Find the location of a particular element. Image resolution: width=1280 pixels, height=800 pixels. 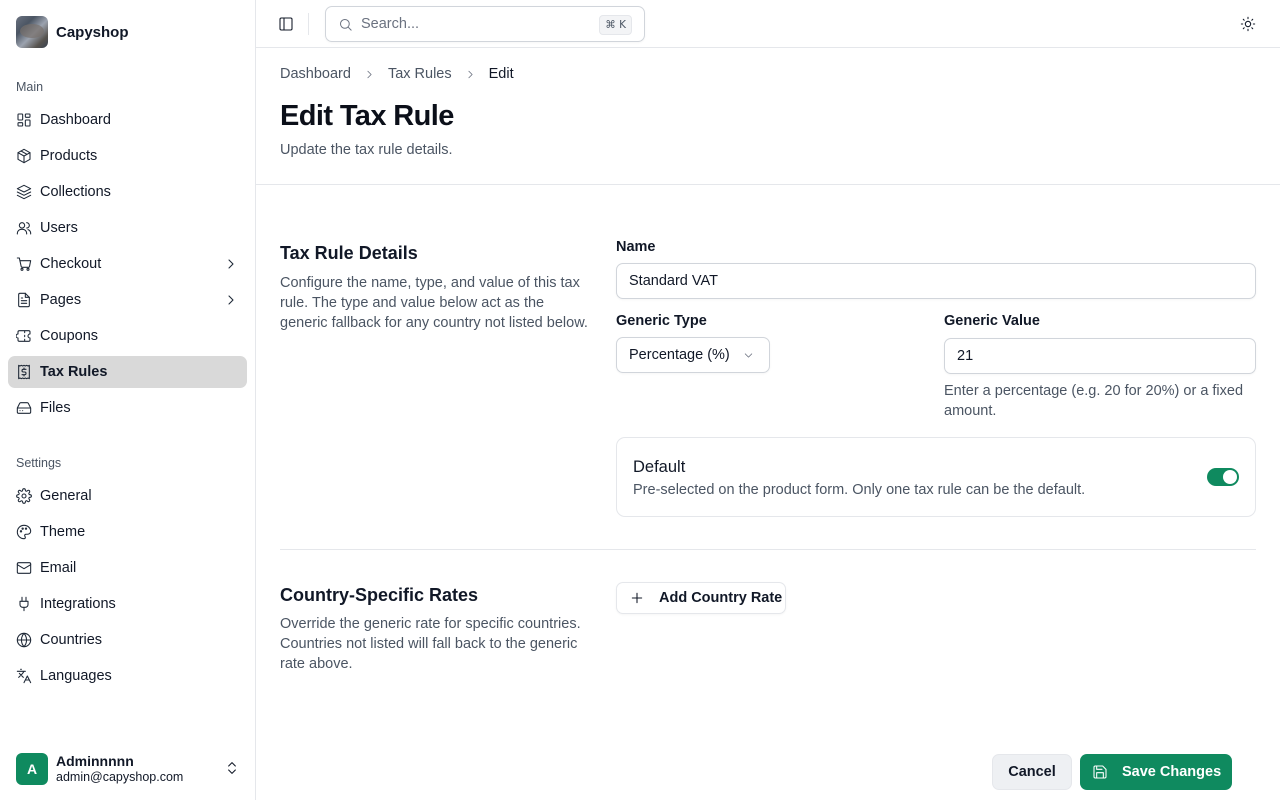

languages-icon is located at coordinates (24, 676).